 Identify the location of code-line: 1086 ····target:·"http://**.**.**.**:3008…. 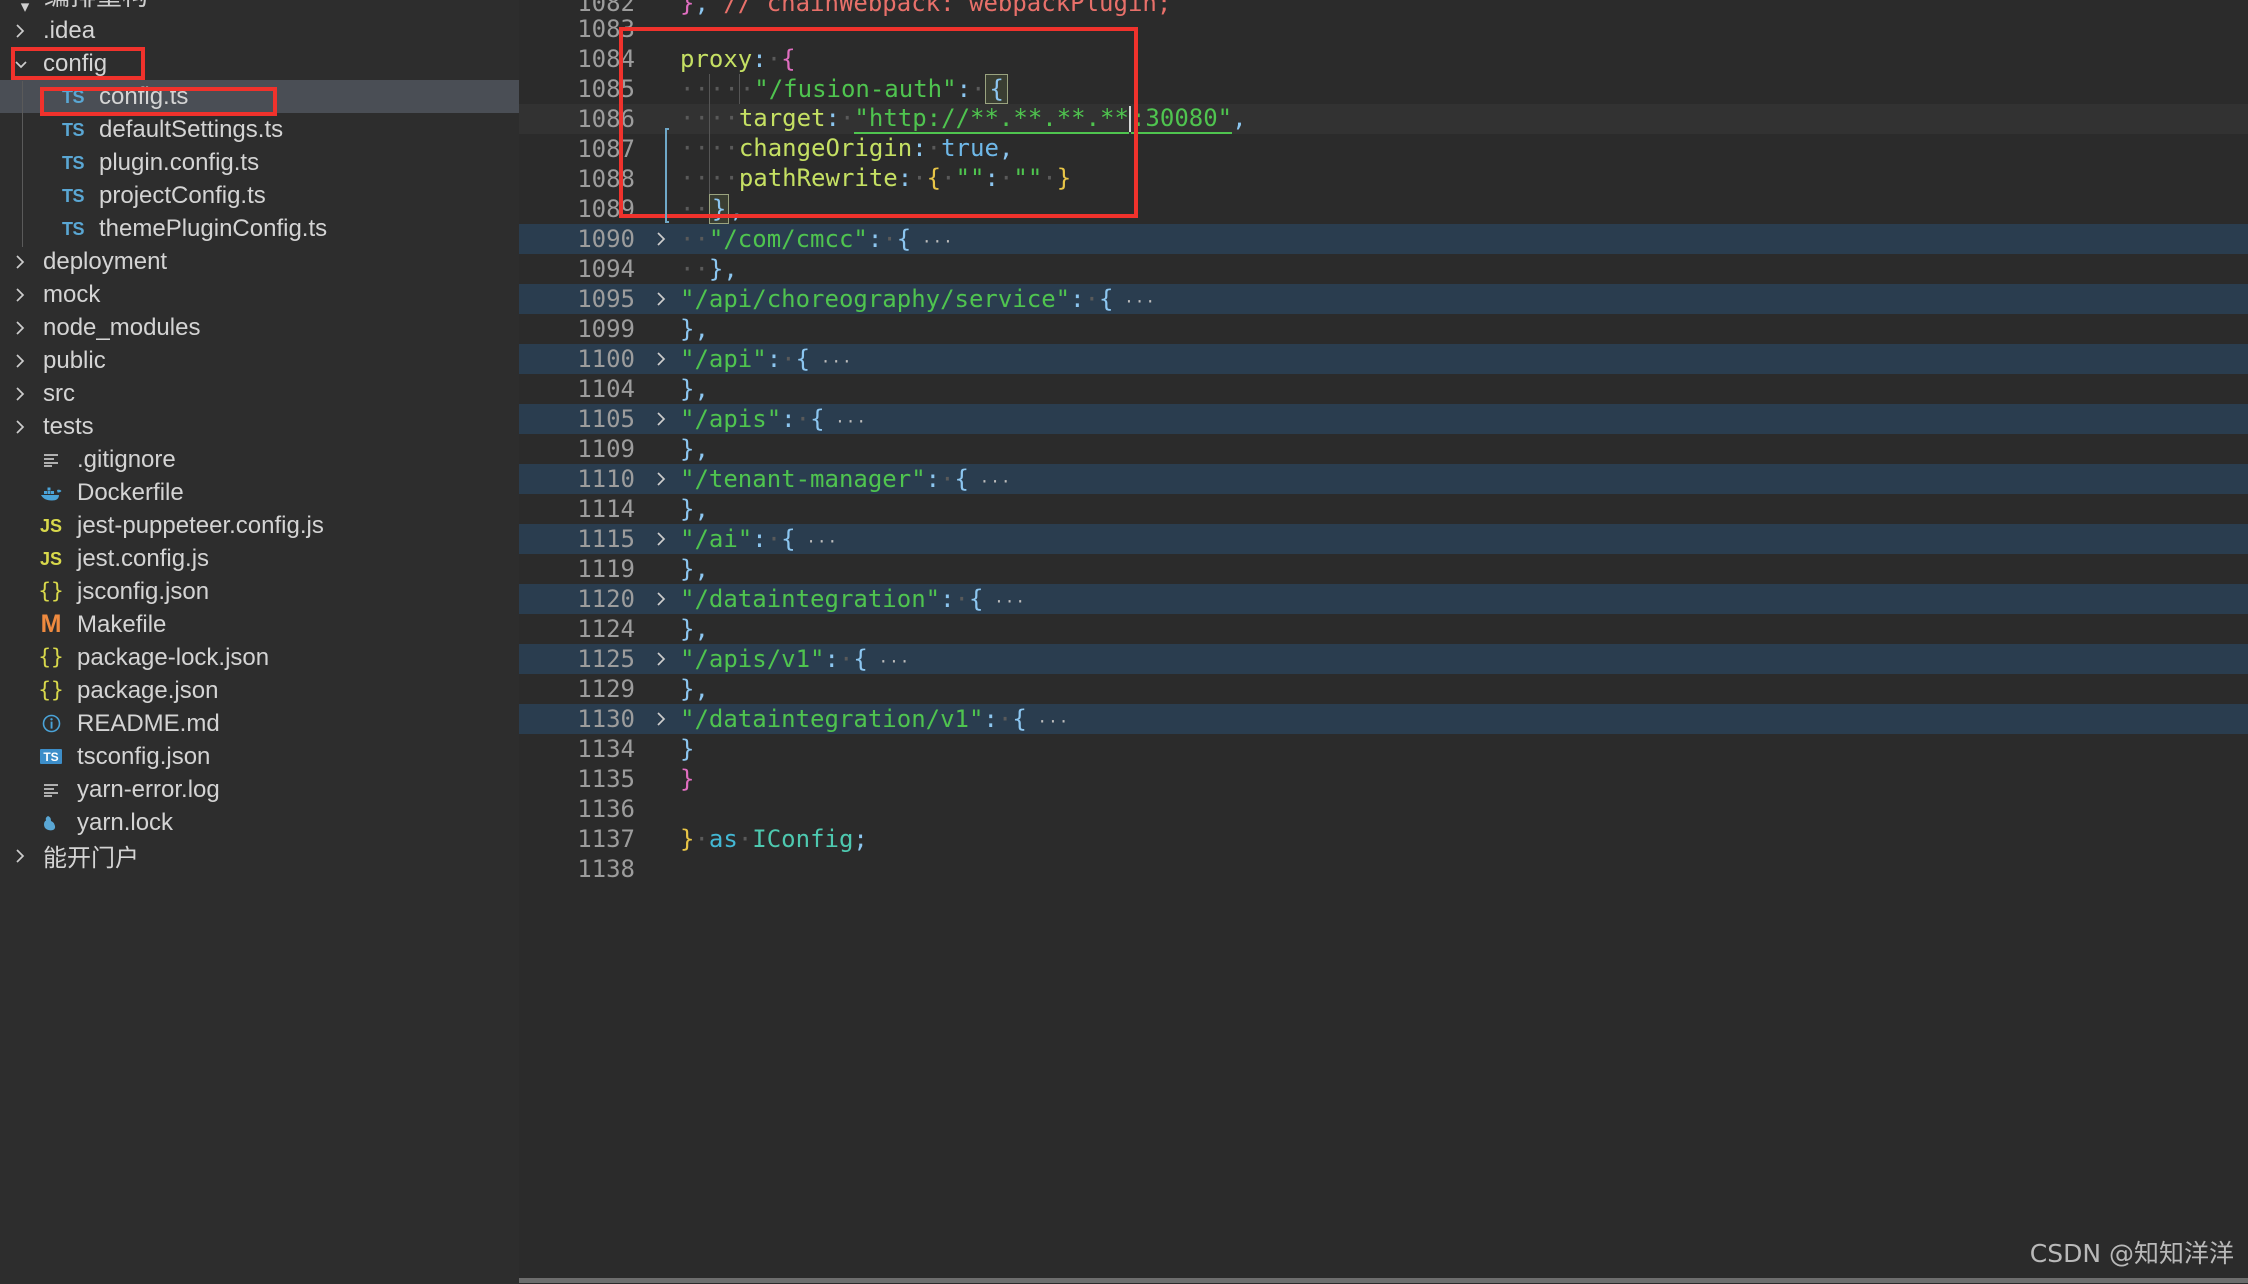
(1383, 119).